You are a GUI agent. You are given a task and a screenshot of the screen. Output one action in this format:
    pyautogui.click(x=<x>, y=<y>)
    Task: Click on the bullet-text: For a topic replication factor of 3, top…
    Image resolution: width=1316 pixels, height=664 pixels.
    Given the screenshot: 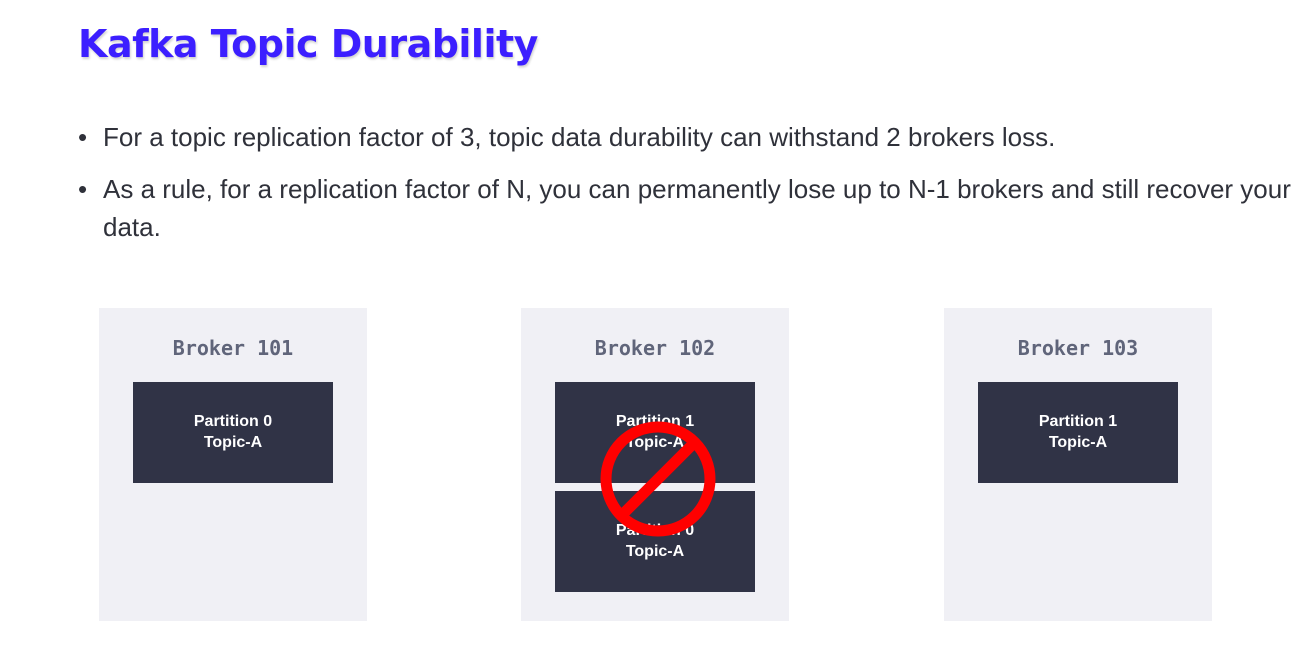 What is the action you would take?
    pyautogui.click(x=579, y=137)
    